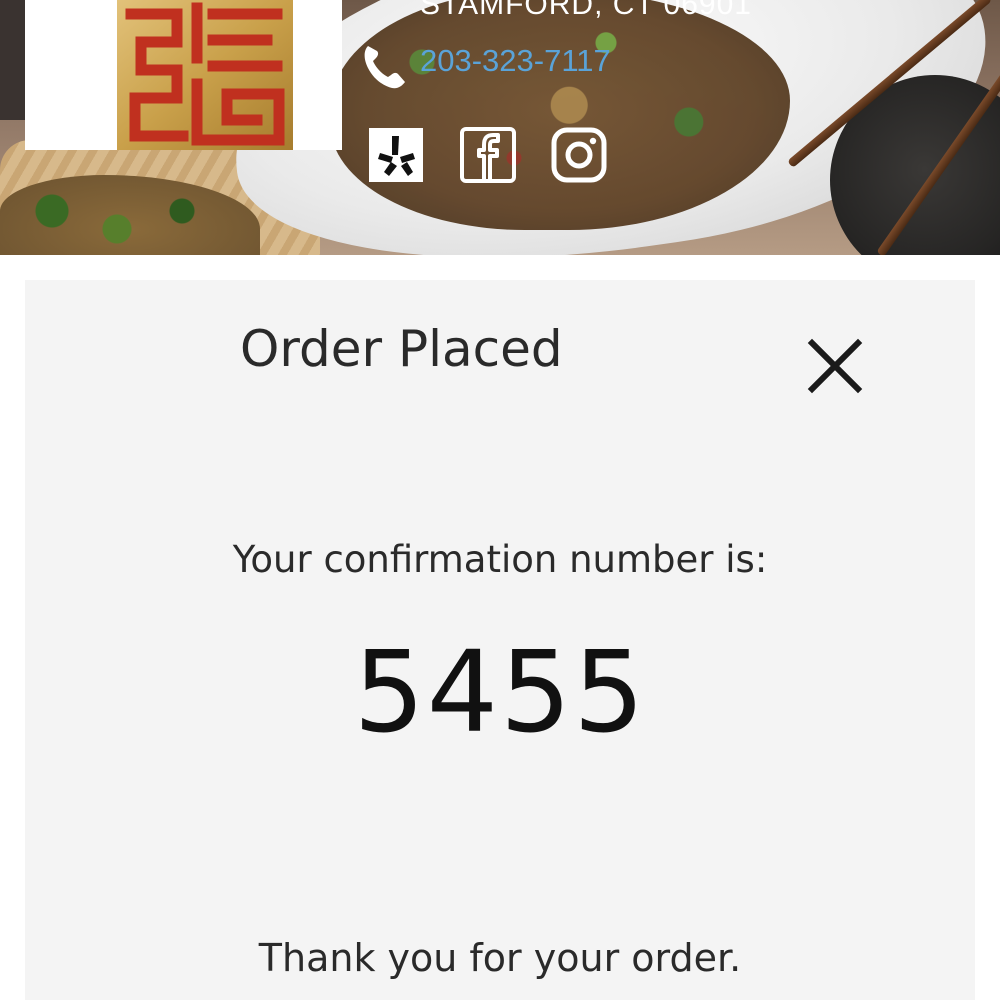  I want to click on yelp-icon, so click(396, 155).